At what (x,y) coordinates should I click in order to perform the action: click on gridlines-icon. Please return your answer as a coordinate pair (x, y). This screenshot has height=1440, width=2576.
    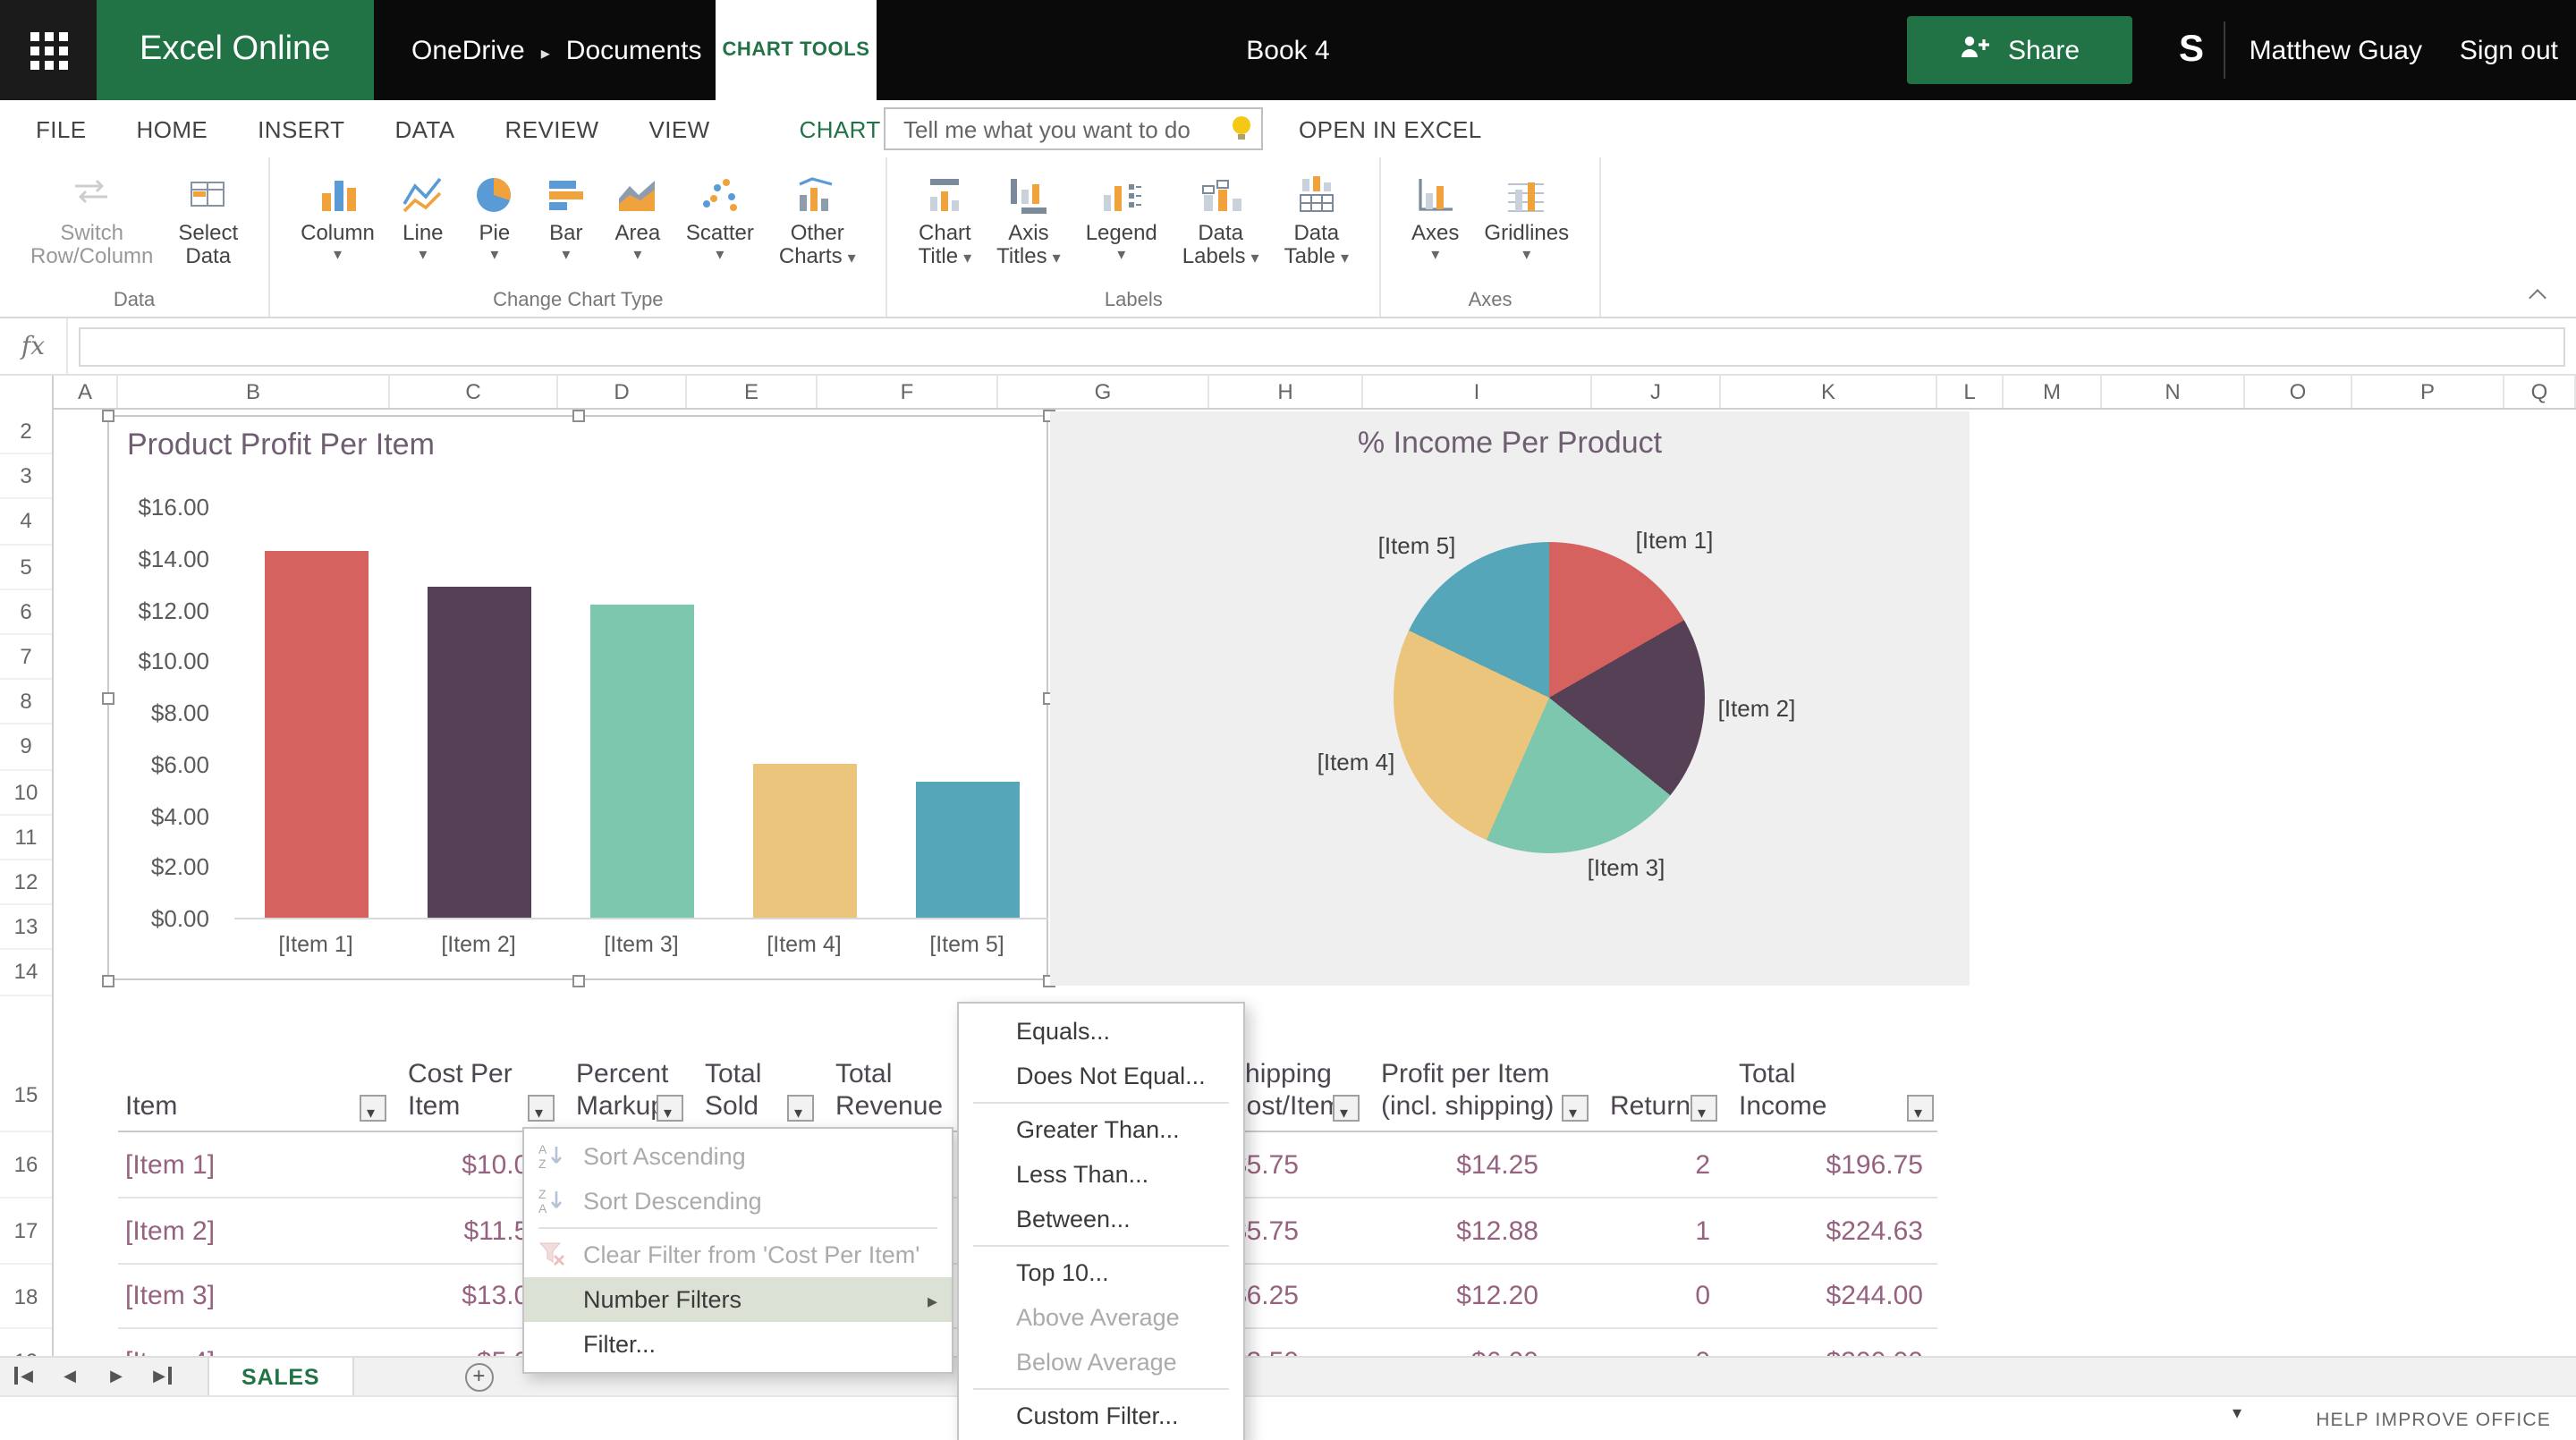
    Looking at the image, I should click on (1527, 192).